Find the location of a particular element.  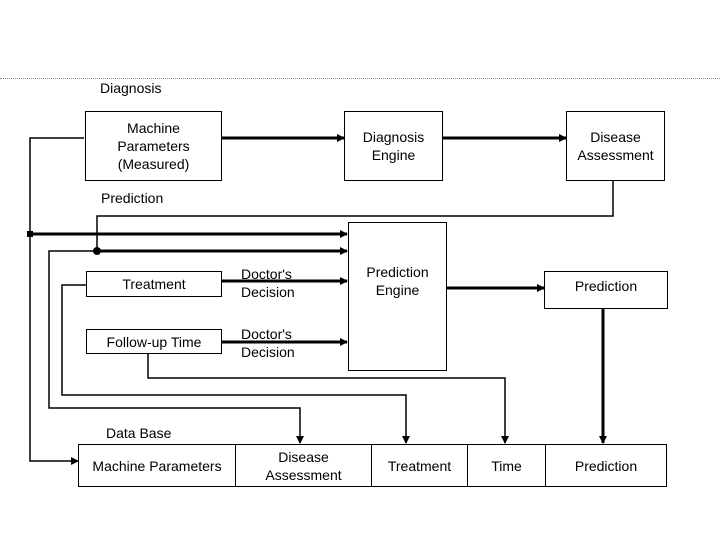

disease-assessment-box: Disease Assessment is located at coordinates (615, 146).